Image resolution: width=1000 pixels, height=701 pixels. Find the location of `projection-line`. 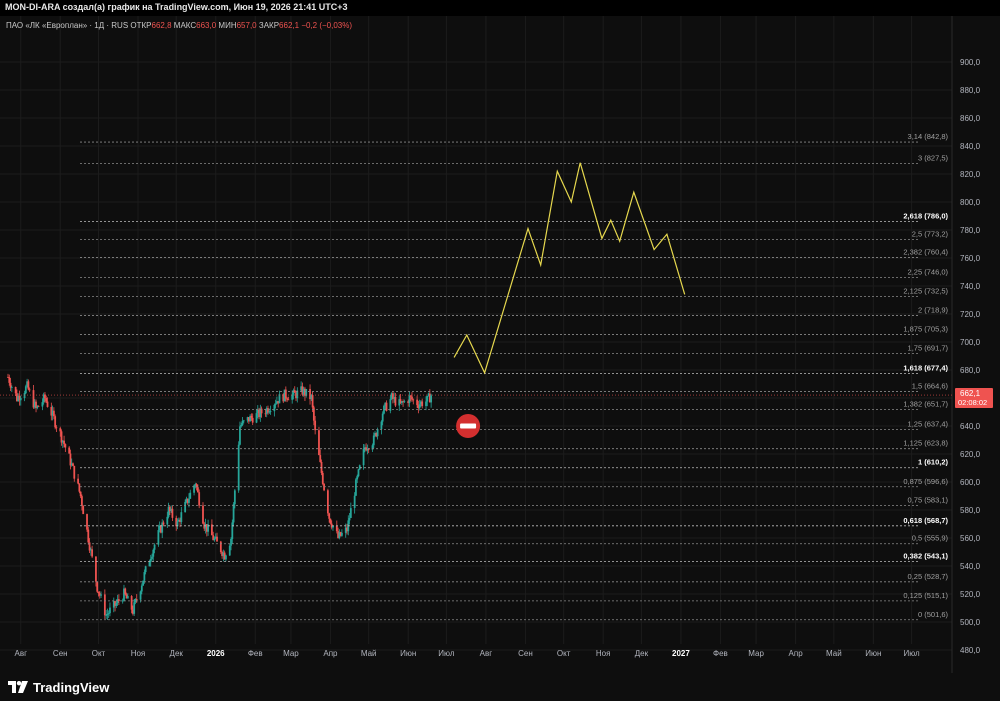

projection-line is located at coordinates (569, 268).